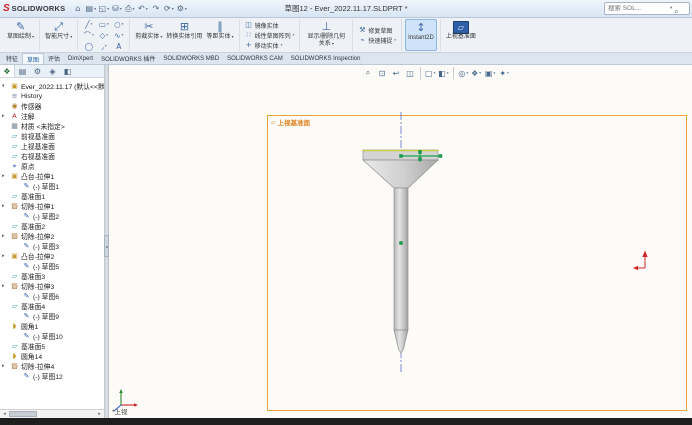  What do you see at coordinates (377, 40) in the screenshot?
I see `quick-snaps-button: ⌁ 快速捕捉` at bounding box center [377, 40].